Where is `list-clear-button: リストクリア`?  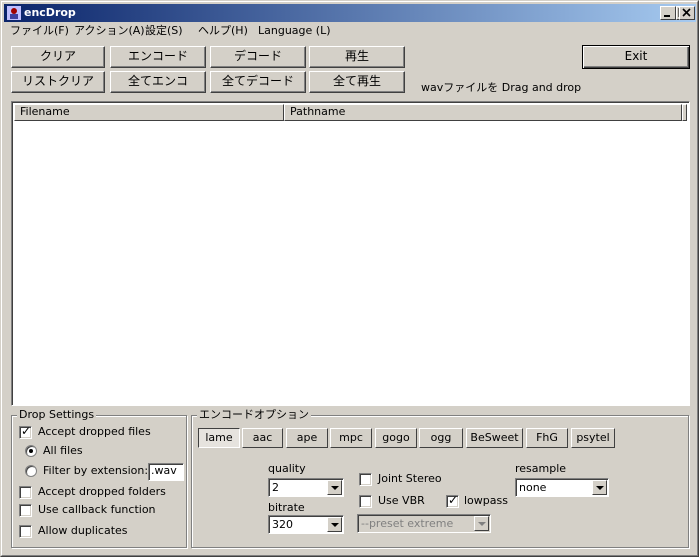
list-clear-button: リストクリア is located at coordinates (58, 82).